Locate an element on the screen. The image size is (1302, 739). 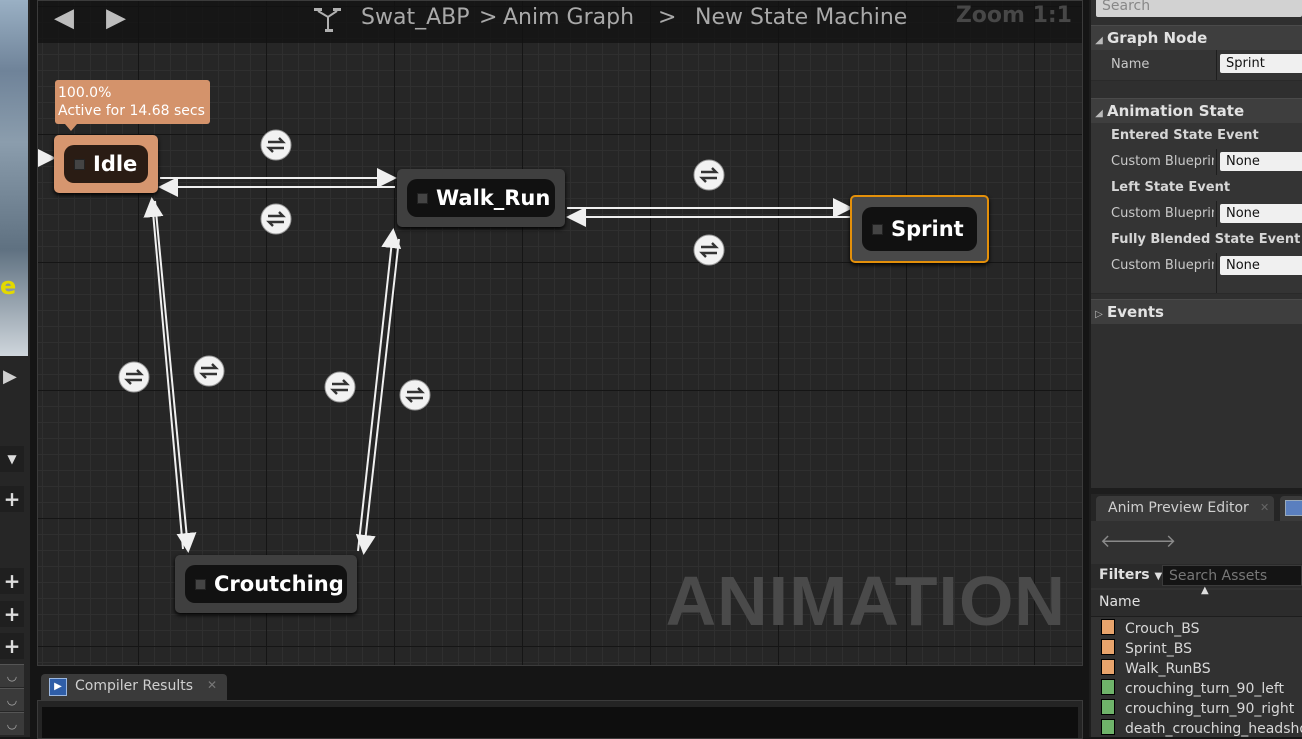
tooltip-active-time: Active for 14.68 secs is located at coordinates (131, 111).